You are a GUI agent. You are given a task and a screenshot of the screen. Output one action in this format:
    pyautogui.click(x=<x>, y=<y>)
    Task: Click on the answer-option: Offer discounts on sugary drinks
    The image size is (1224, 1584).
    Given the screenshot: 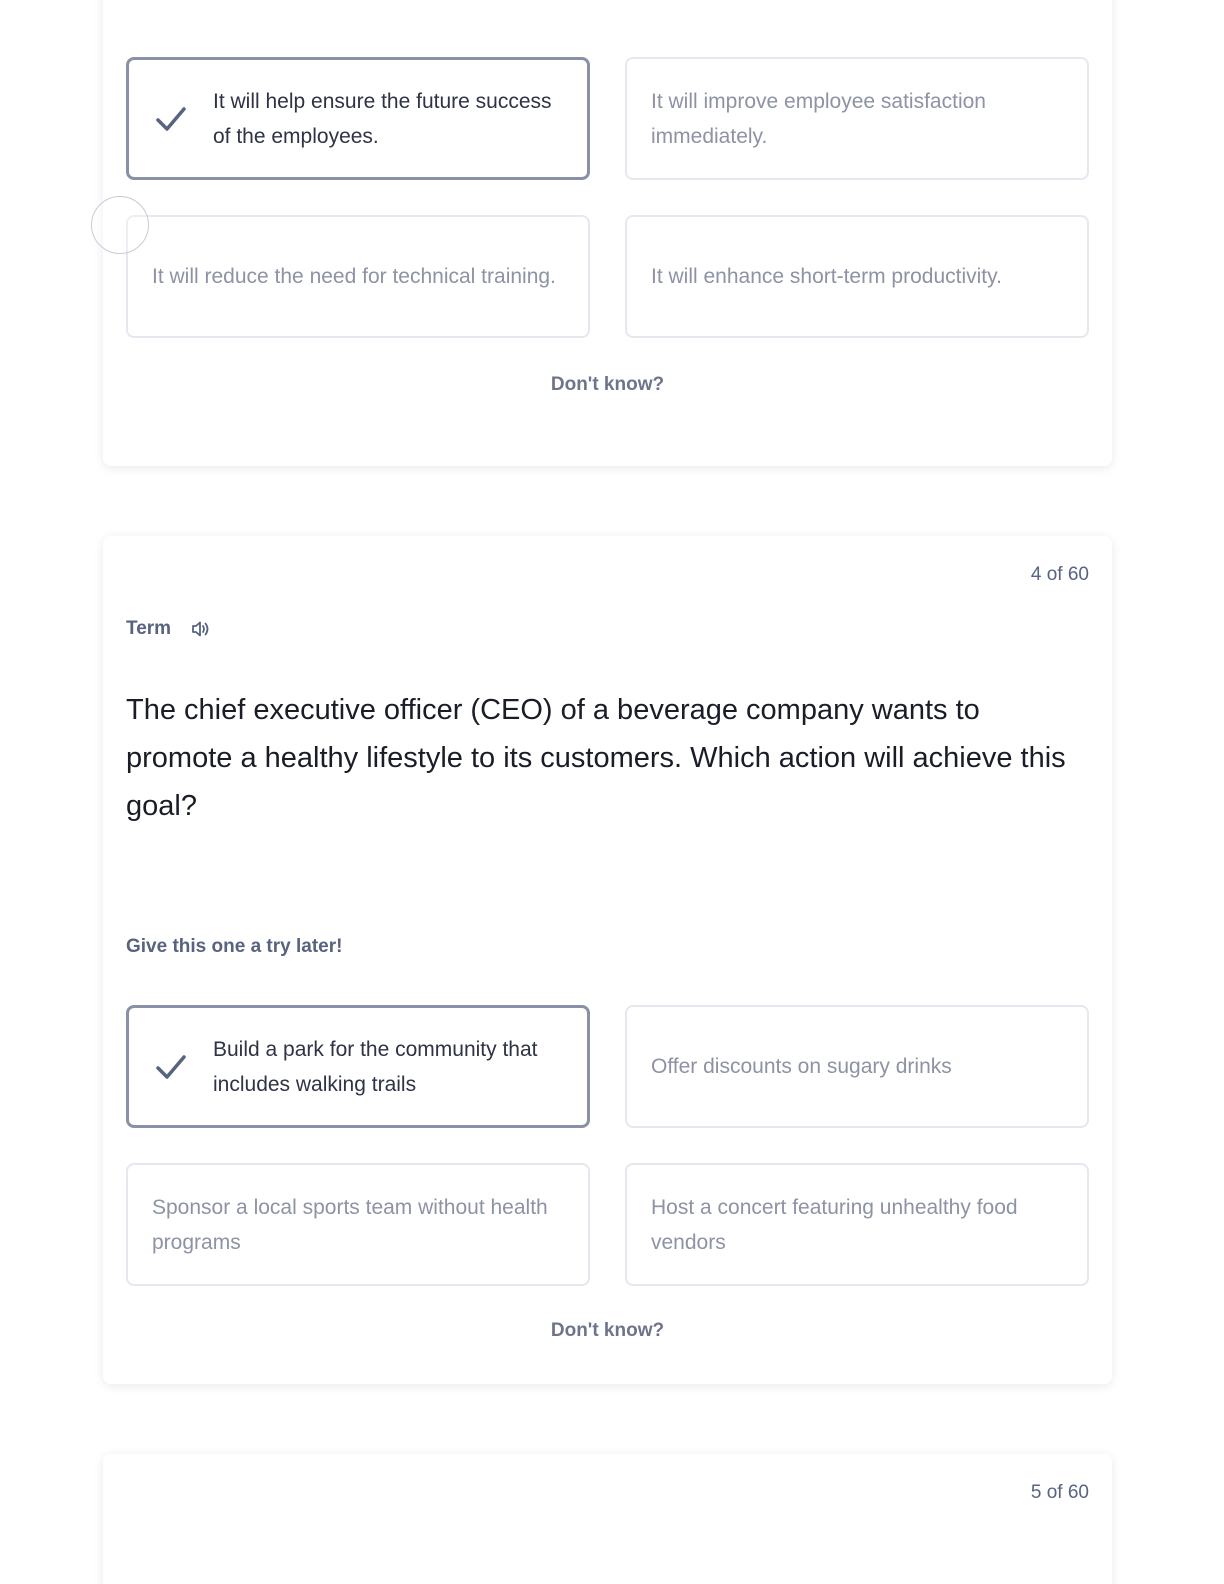 What is the action you would take?
    pyautogui.click(x=857, y=1066)
    